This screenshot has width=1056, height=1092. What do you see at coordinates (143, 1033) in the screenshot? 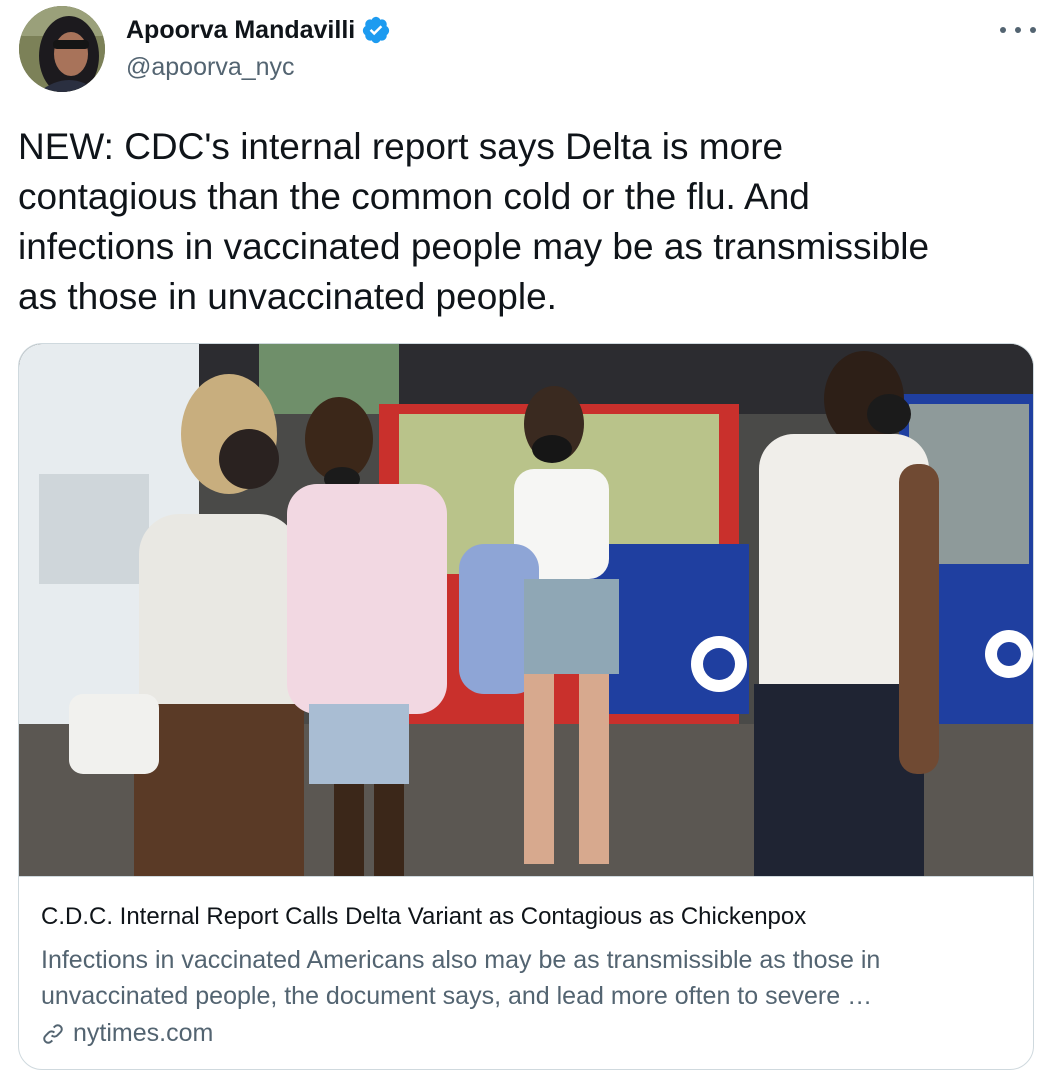
I see `card-domain-text: nytimes.com` at bounding box center [143, 1033].